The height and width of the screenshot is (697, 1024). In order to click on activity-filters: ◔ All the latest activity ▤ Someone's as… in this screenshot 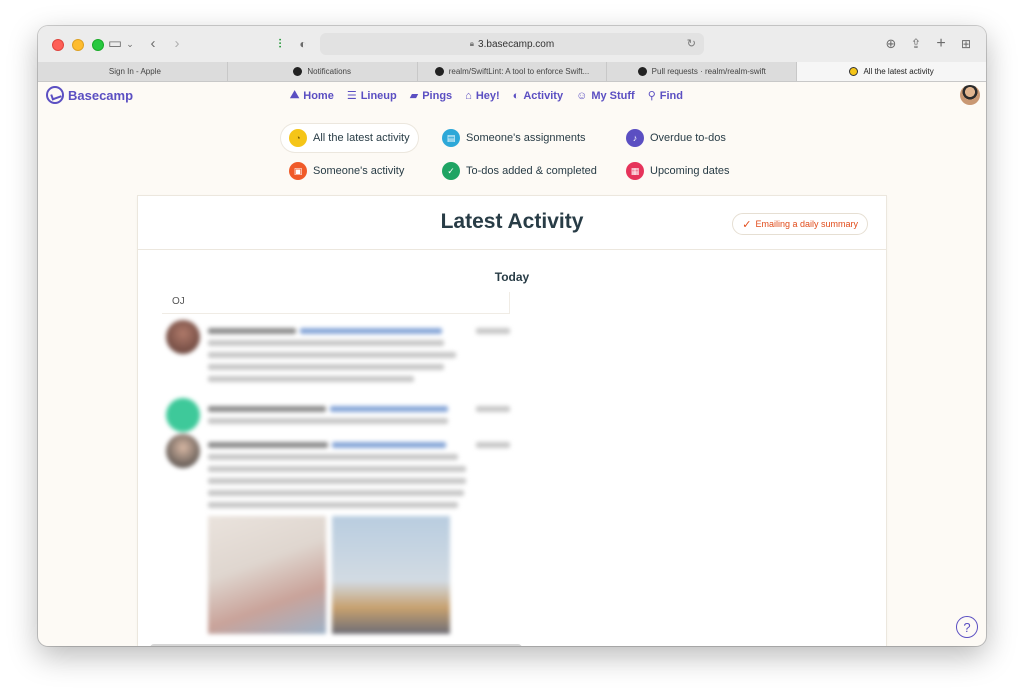, I will do `click(512, 154)`.